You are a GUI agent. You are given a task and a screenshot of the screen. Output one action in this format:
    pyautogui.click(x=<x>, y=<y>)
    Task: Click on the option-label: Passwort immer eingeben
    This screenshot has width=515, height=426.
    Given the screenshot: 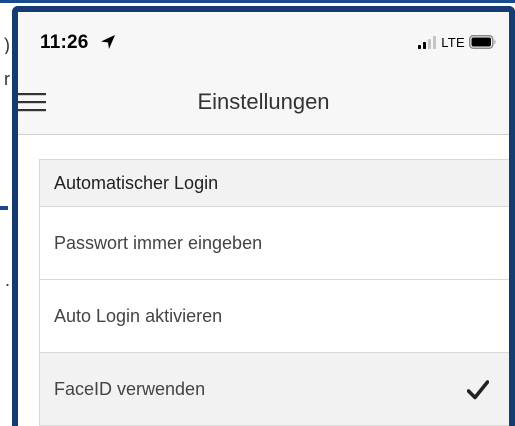 What is the action you would take?
    pyautogui.click(x=158, y=242)
    